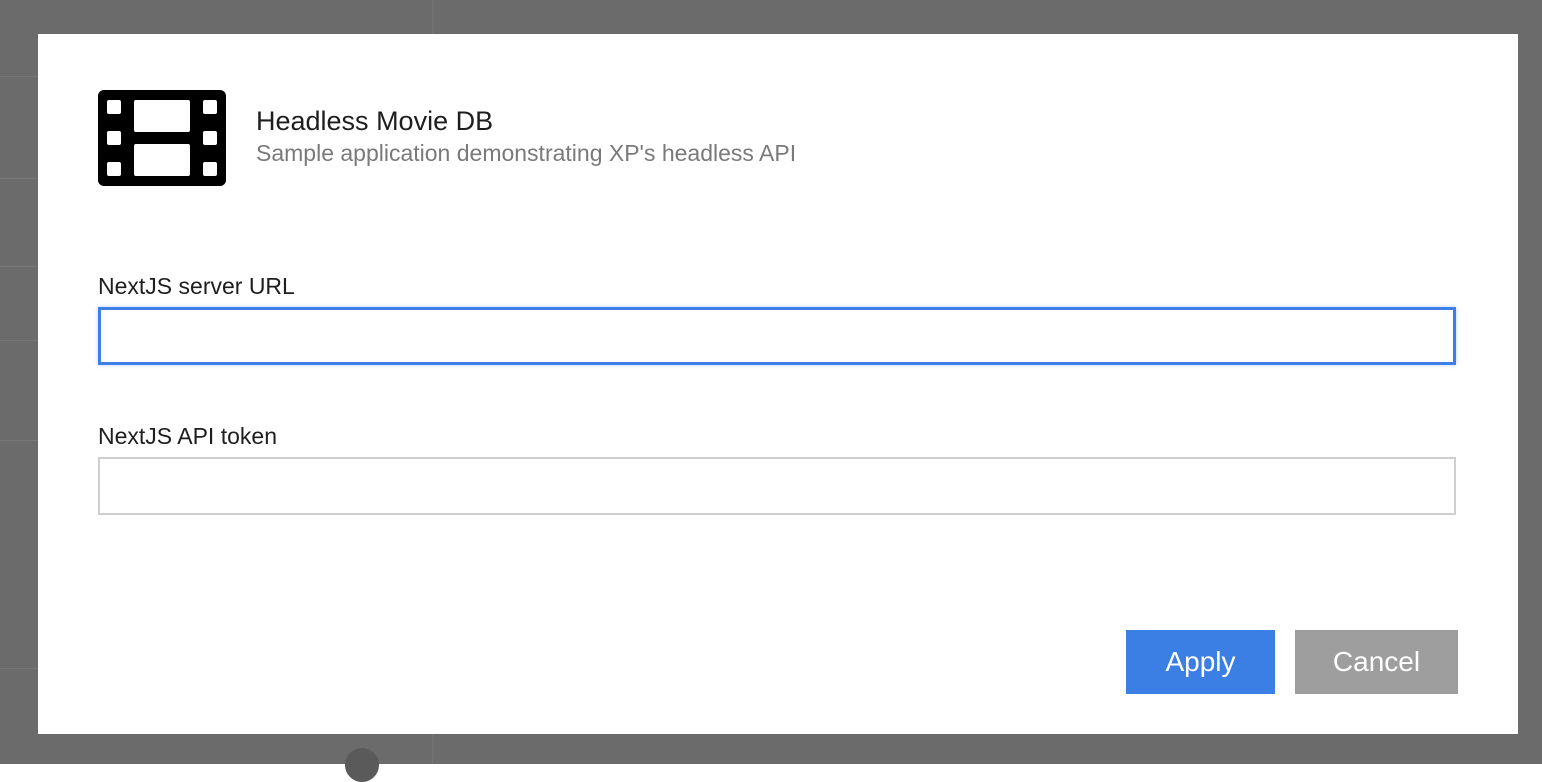 This screenshot has width=1542, height=782. I want to click on api-token-label: NextJS API token, so click(187, 436).